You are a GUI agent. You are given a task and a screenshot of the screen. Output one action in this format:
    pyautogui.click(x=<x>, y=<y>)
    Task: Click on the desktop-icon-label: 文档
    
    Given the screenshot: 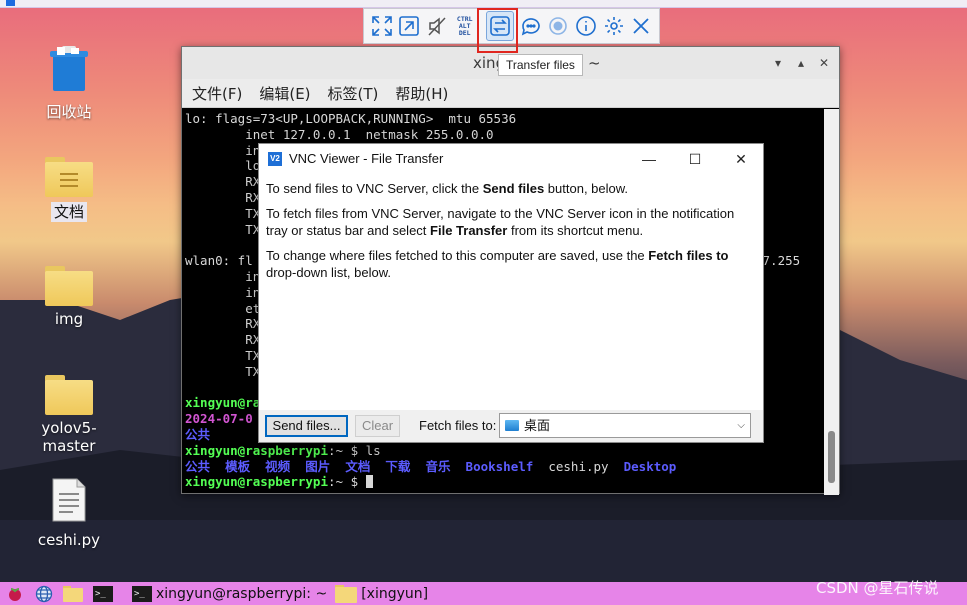 What is the action you would take?
    pyautogui.click(x=68, y=212)
    